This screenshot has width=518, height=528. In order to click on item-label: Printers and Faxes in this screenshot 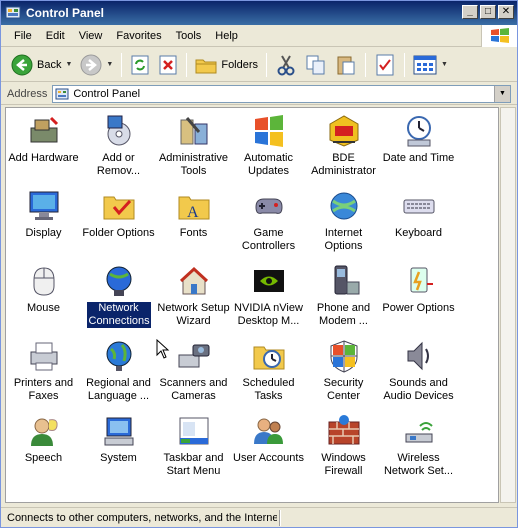, I will do `click(43, 389)`.